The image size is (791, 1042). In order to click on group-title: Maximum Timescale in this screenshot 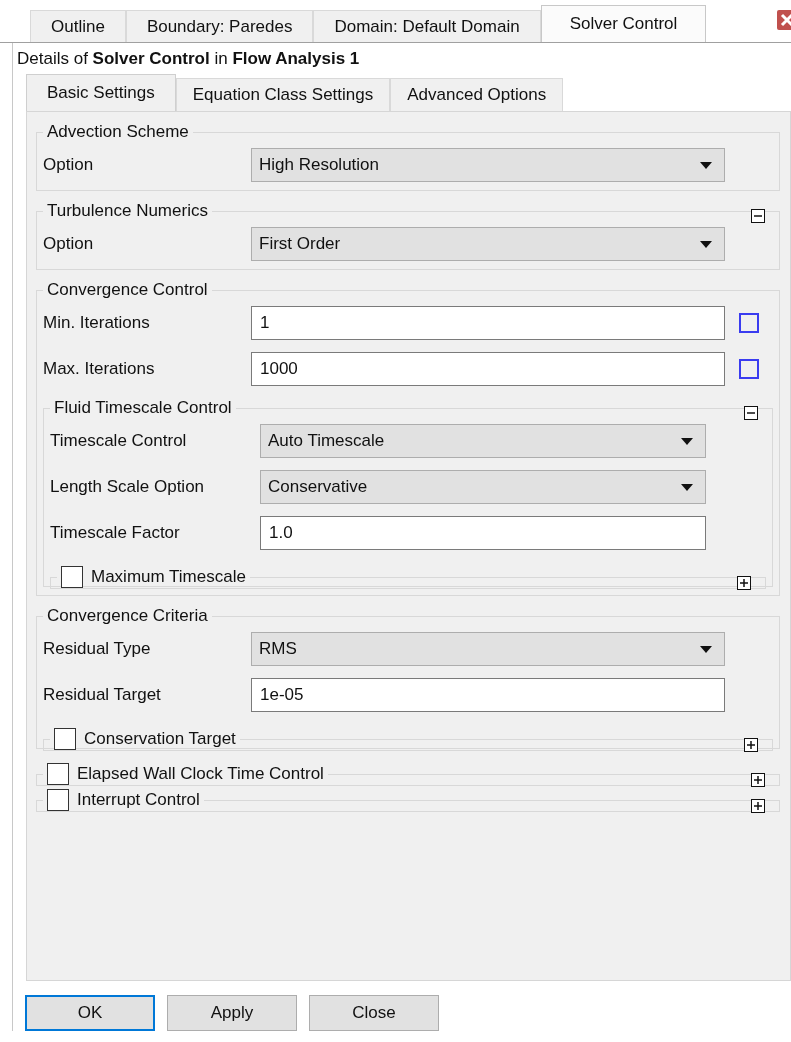, I will do `click(168, 577)`.